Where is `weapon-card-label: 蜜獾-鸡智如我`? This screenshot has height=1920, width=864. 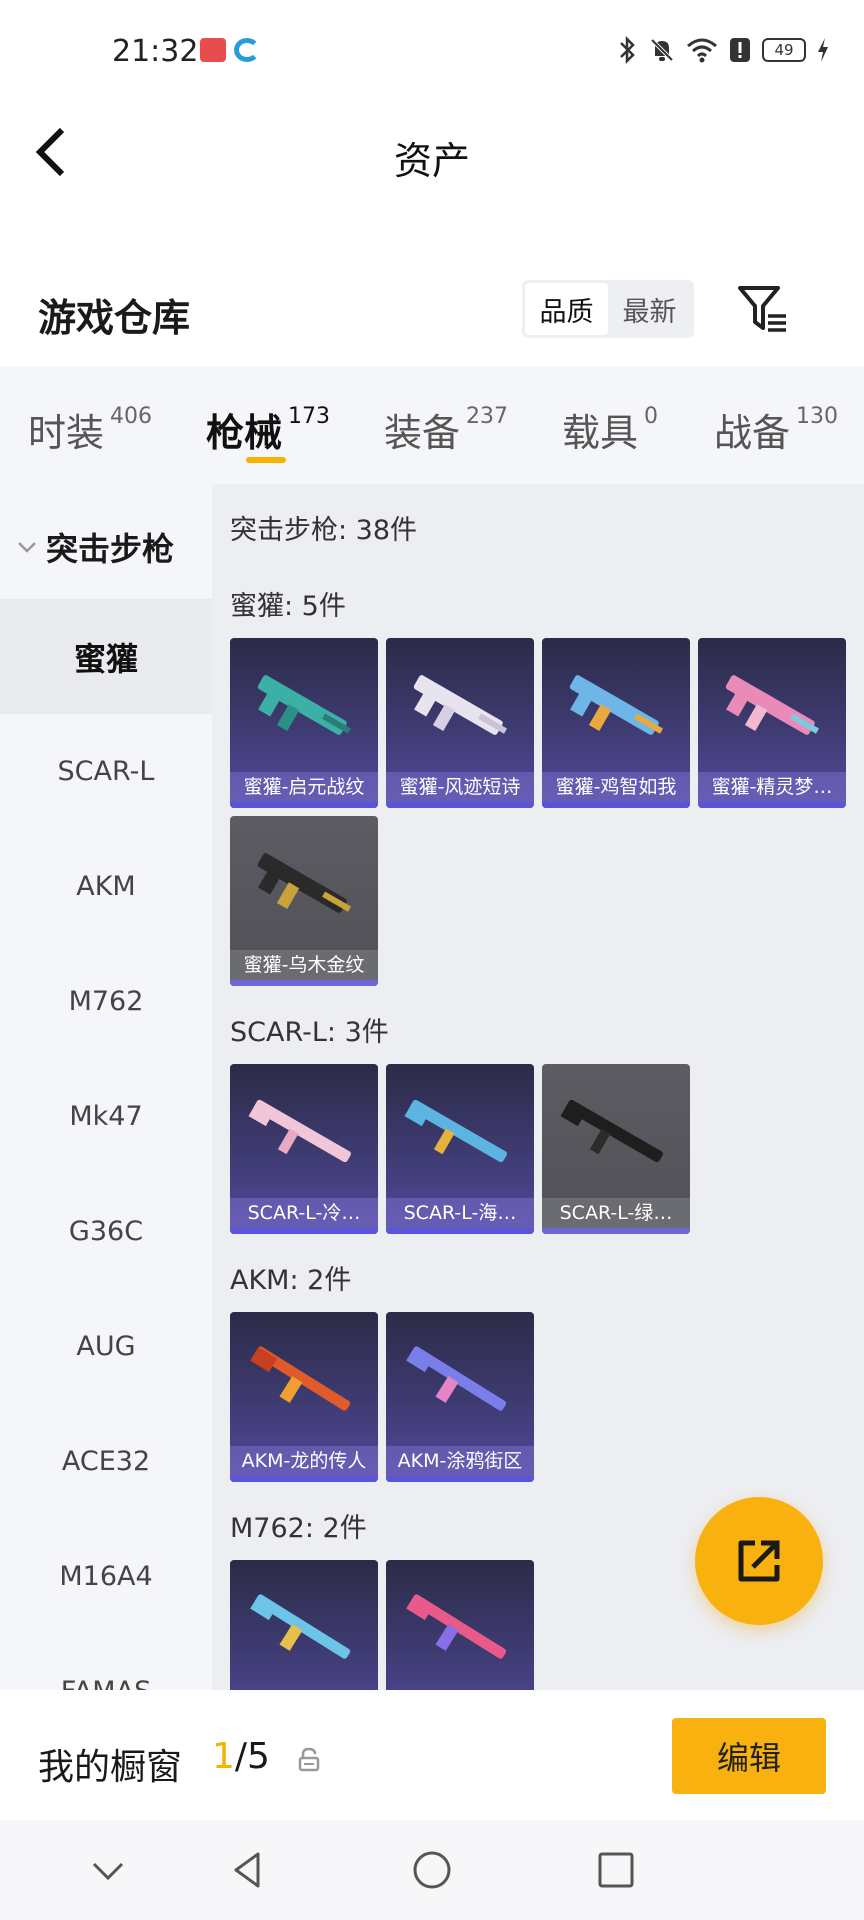 weapon-card-label: 蜜獾-鸡智如我 is located at coordinates (616, 787).